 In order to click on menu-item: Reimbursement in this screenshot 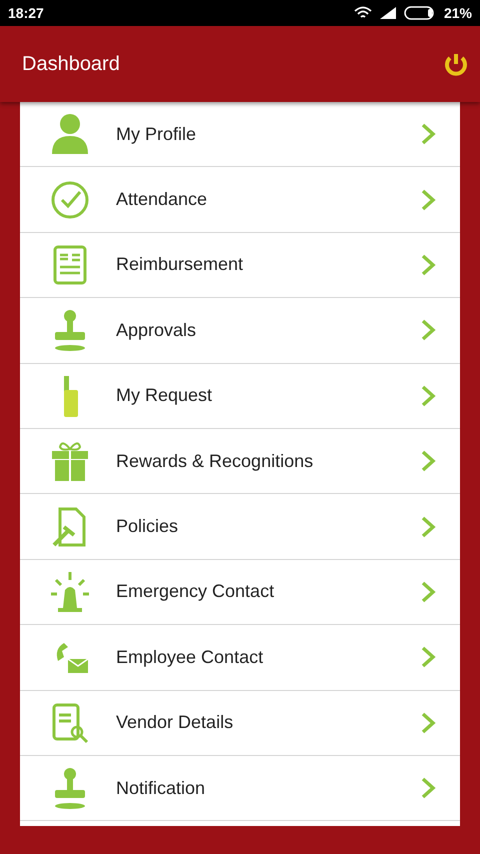, I will do `click(240, 265)`.